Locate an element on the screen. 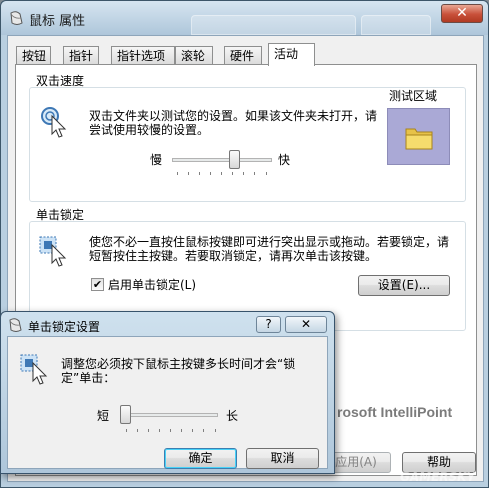  title-bar: 鼠标 属性 ✕ is located at coordinates (244, 18).